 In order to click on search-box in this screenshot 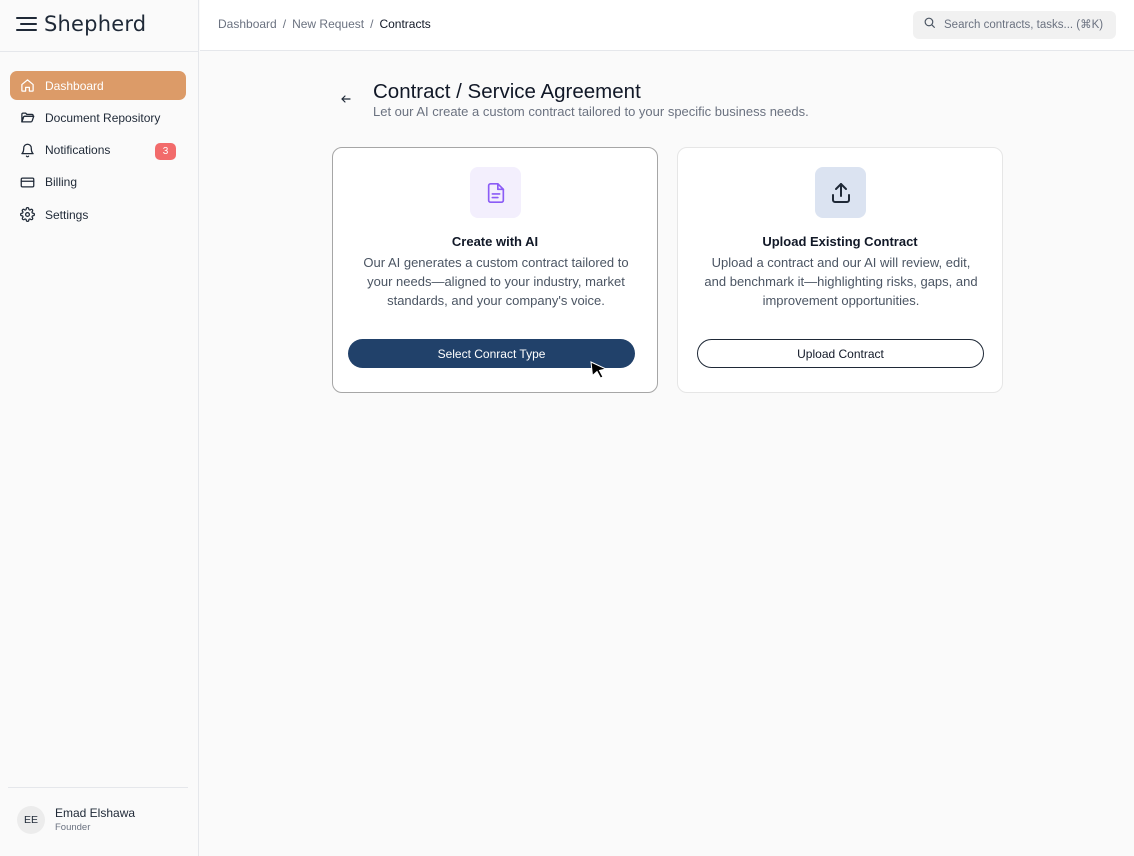, I will do `click(1014, 25)`.